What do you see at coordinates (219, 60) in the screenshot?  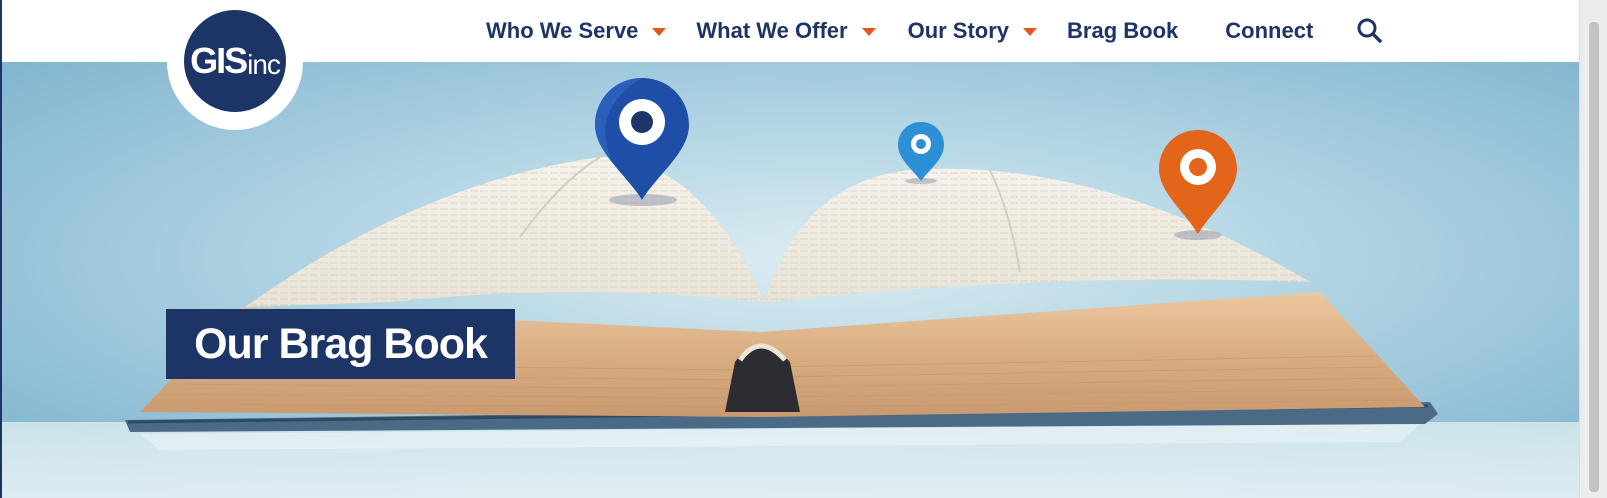 I see `logo-text: GIS` at bounding box center [219, 60].